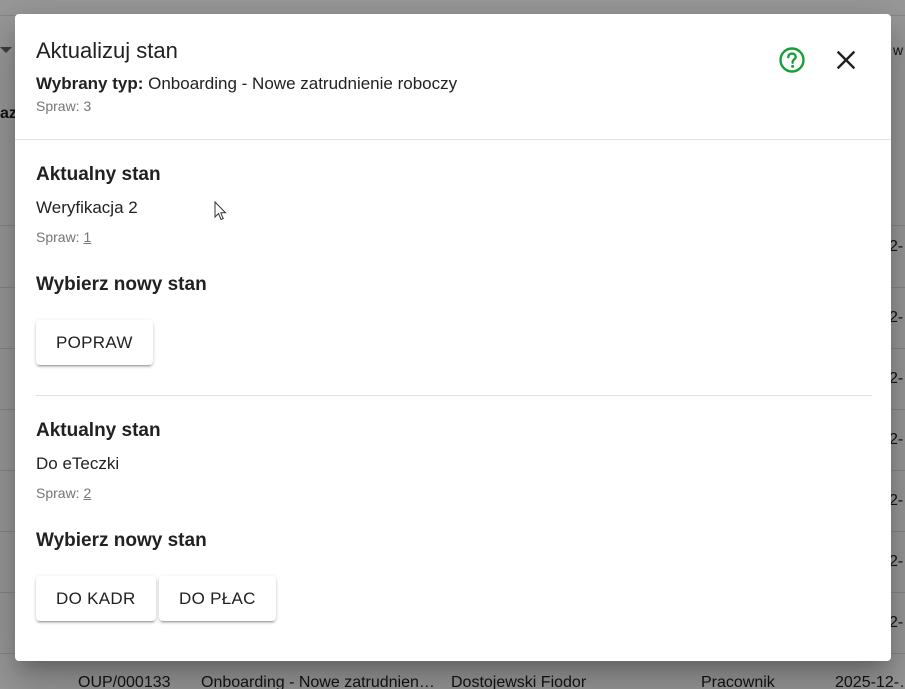  Describe the element at coordinates (64, 106) in the screenshot. I see `case-count: Spraw: 3` at that location.